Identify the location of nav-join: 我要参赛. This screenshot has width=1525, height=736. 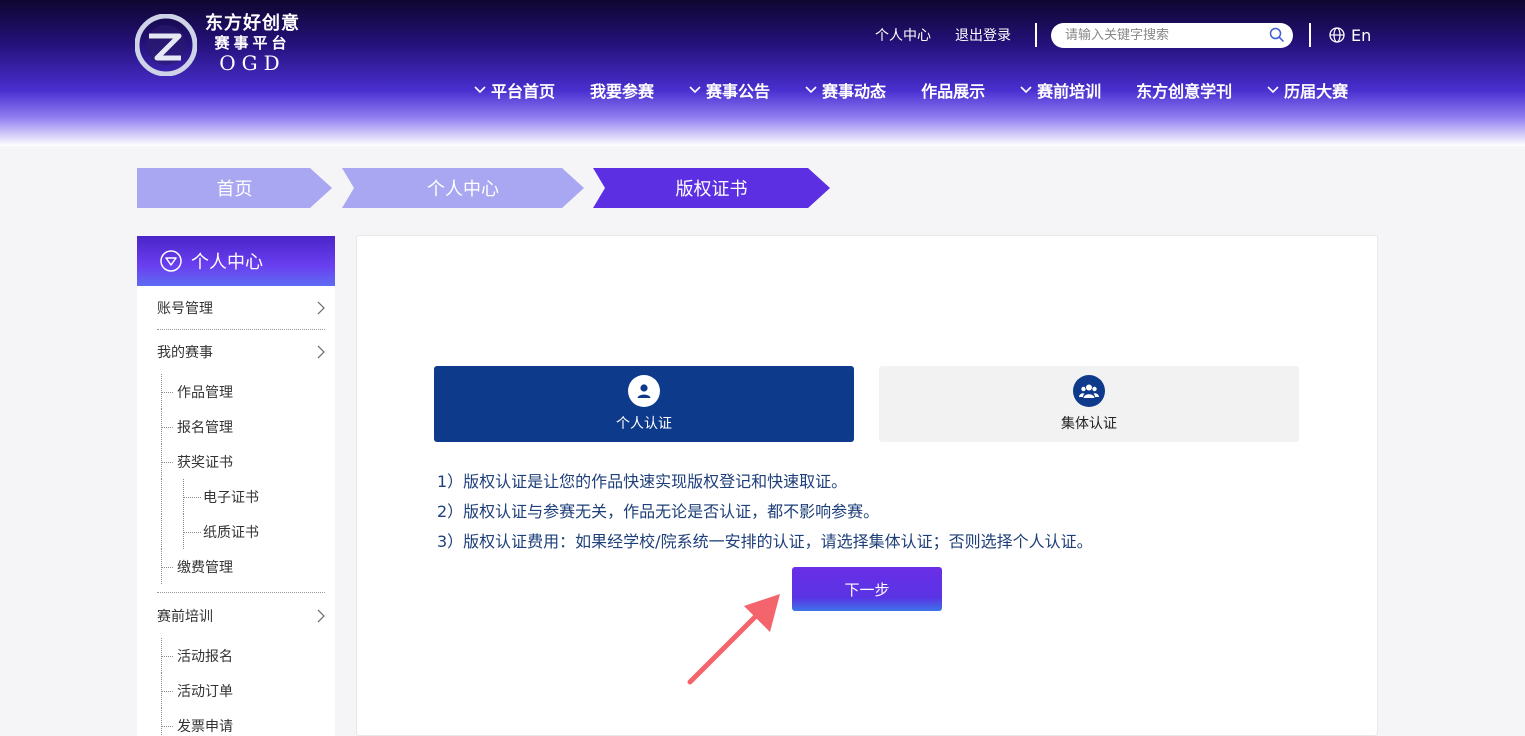
(622, 90).